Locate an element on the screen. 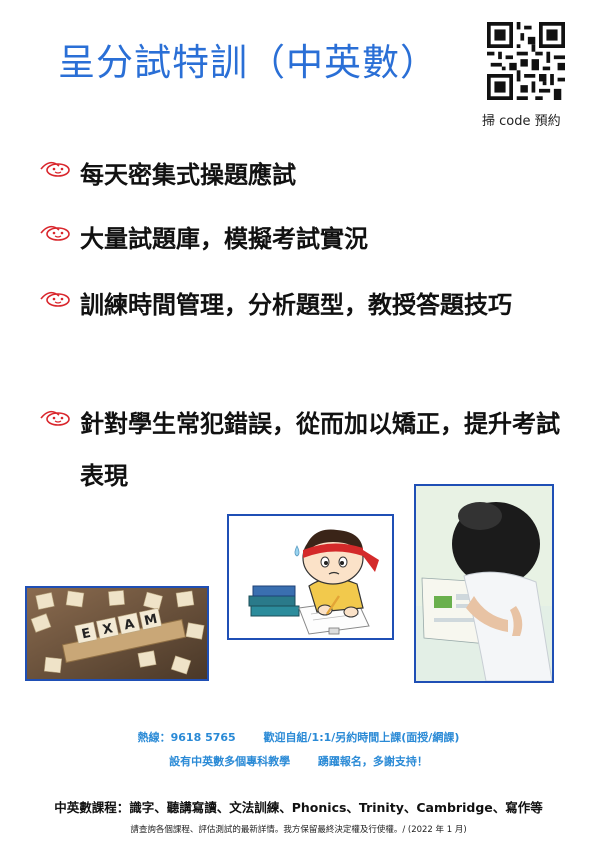 Image resolution: width=597 pixels, height=843 pixels. class-arrangement-text: 歡迎自組/1:1/另約時間上課(面授/網課) is located at coordinates (361, 737).